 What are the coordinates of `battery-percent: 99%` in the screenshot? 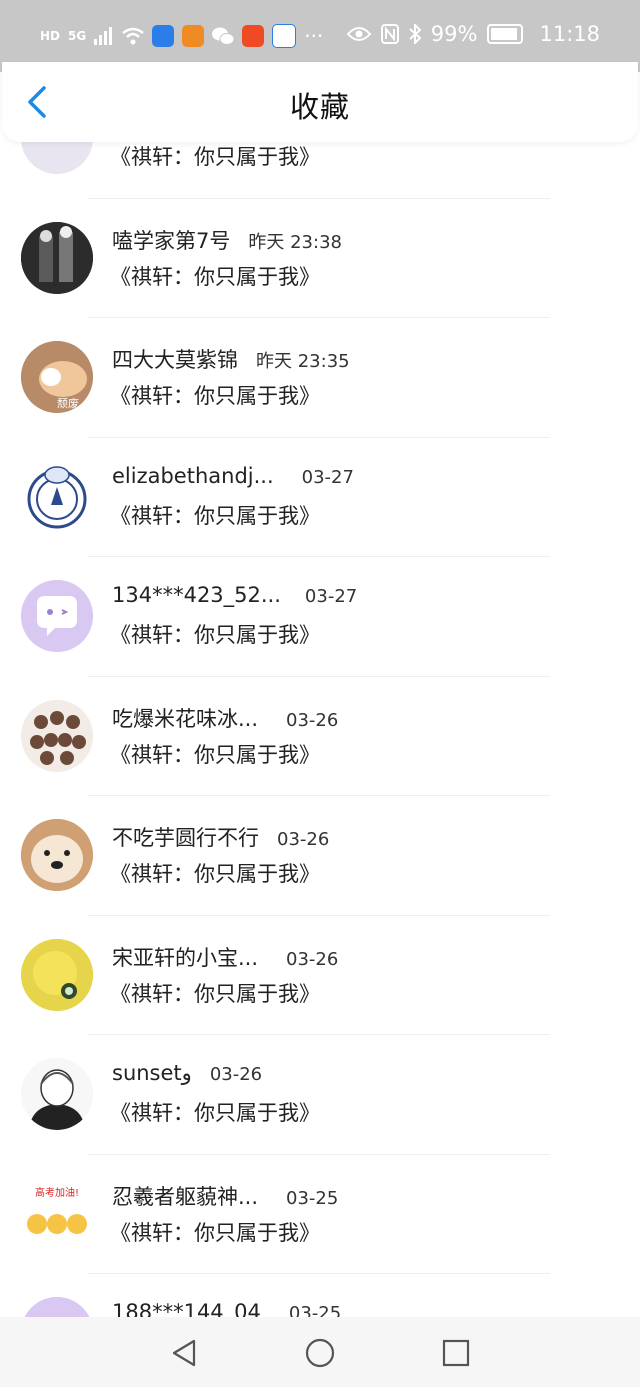 It's located at (454, 34).